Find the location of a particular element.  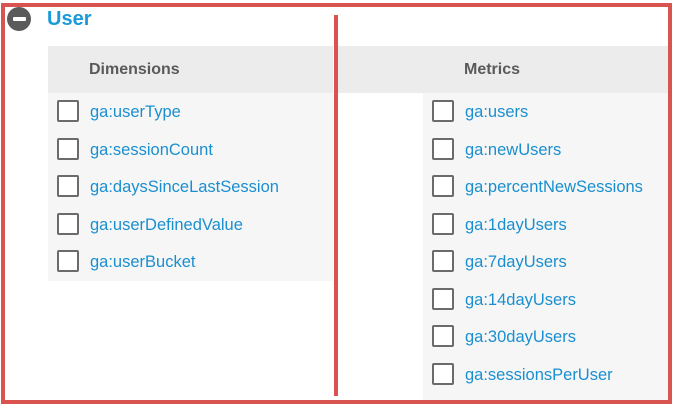

metric-item: ga:sessionsPerUser is located at coordinates (537, 381).